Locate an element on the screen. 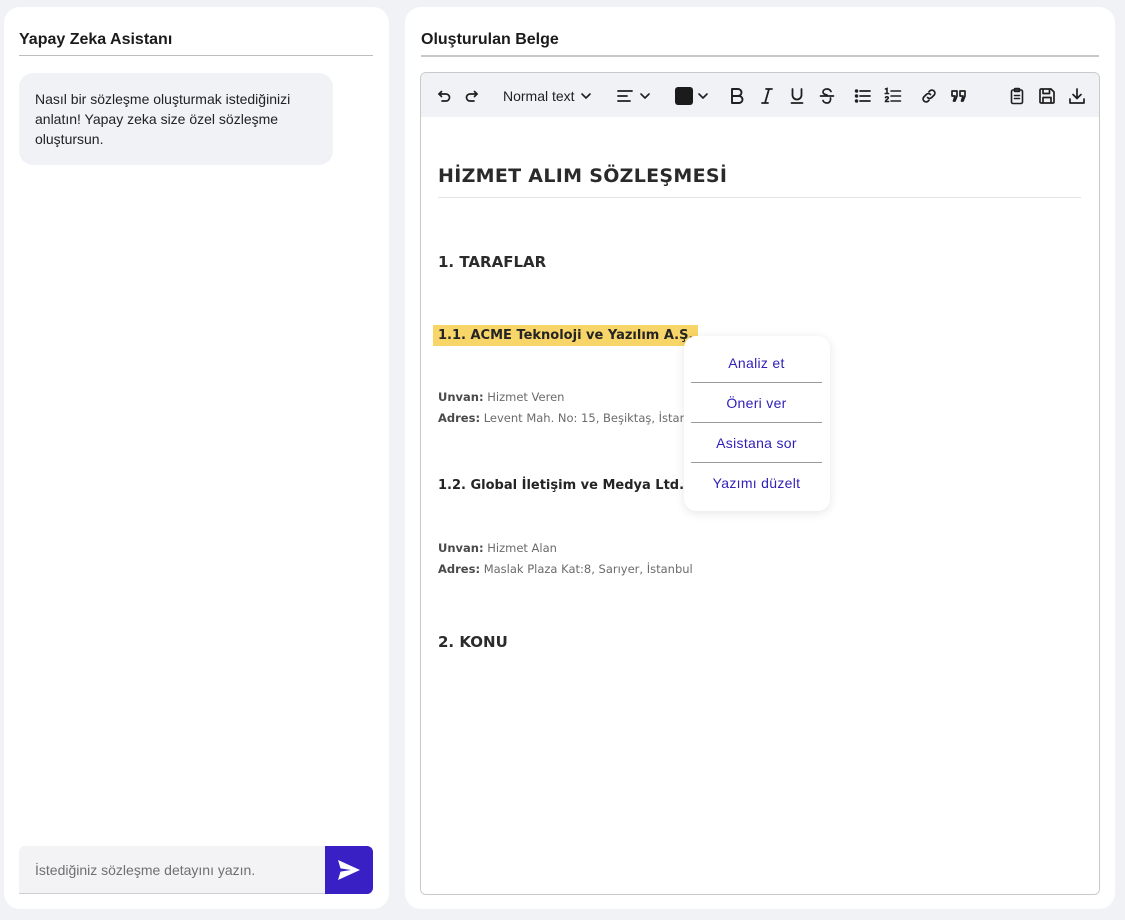 This screenshot has width=1125, height=920. undo-icon is located at coordinates (444, 96).